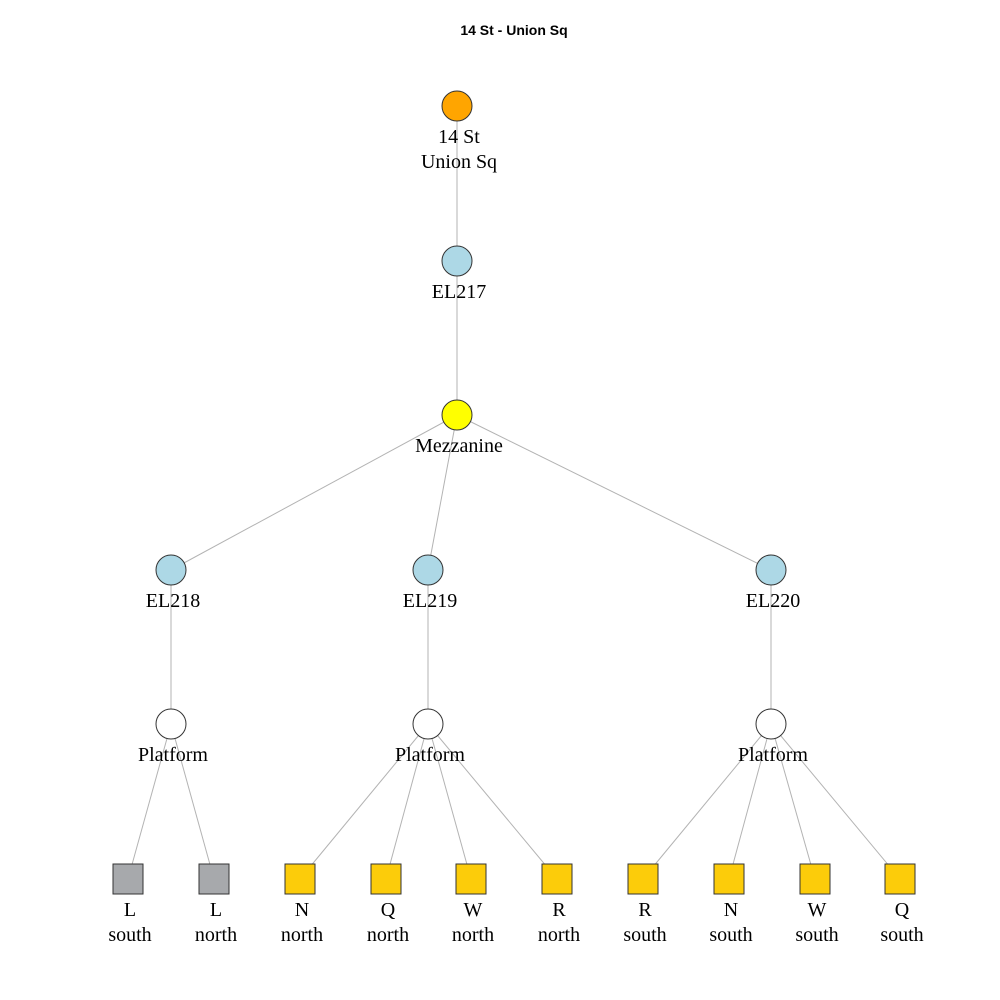 The image size is (1000, 1000). Describe the element at coordinates (430, 755) in the screenshot. I see `node-label-platform2-0: Platform` at that location.